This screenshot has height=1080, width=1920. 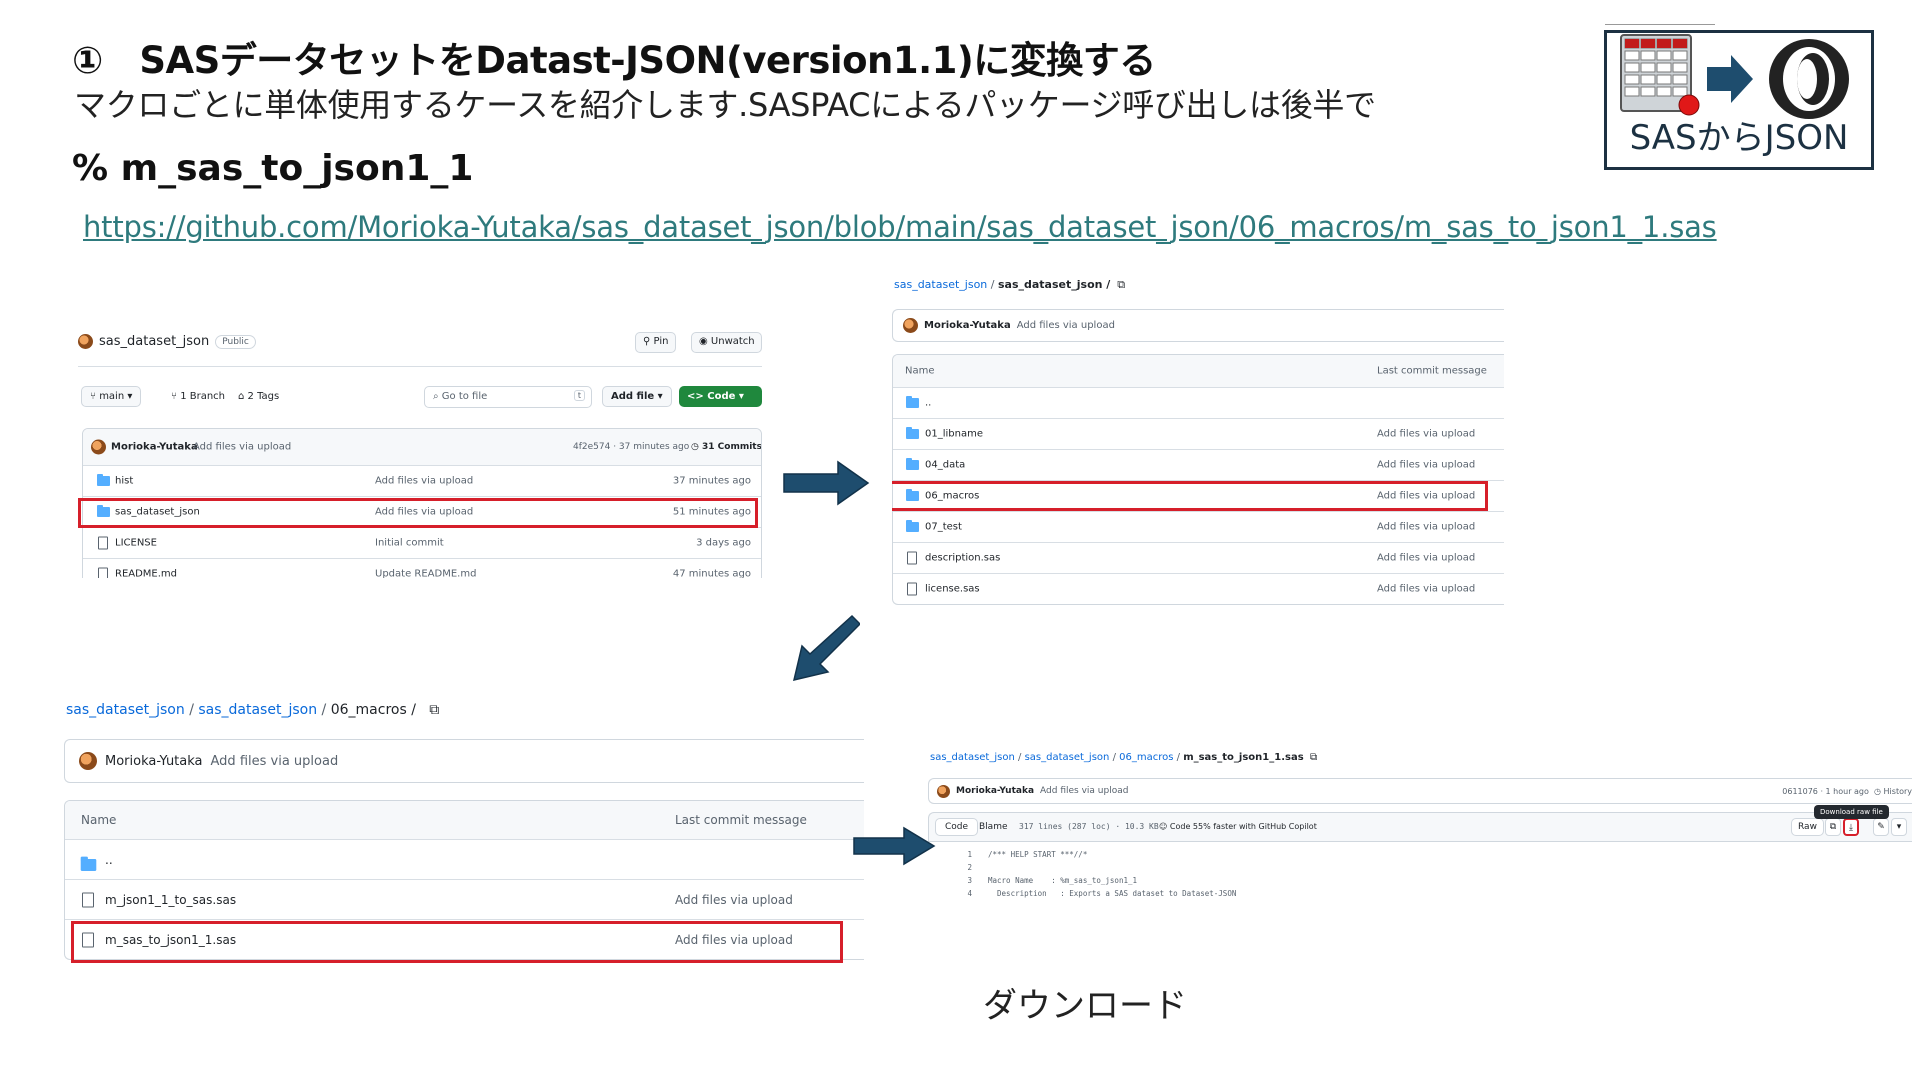 I want to click on tags-link: ⌂ 2 Tags, so click(x=258, y=396).